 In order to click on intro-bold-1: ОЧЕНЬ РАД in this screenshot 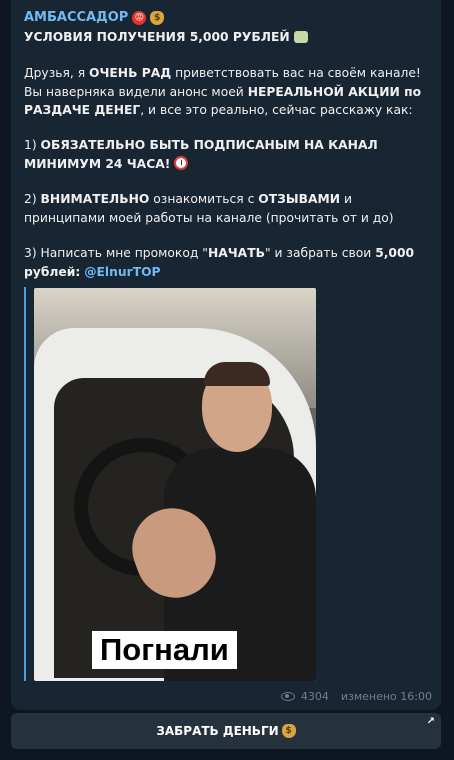, I will do `click(130, 73)`.